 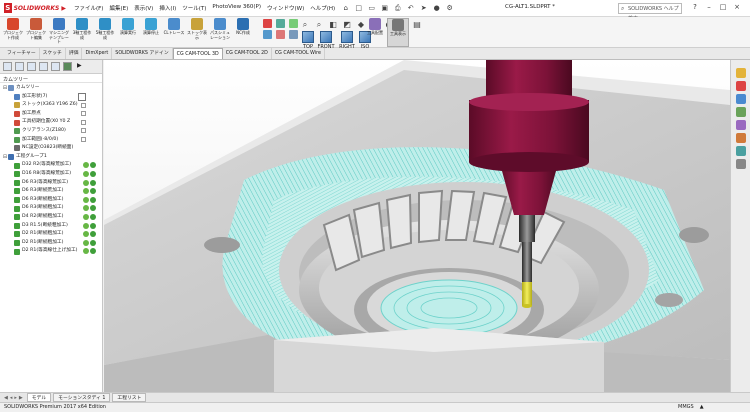 What do you see at coordinates (298, 53) in the screenshot?
I see `tab-cg-cam-tool-wire: CG CAM-TOOL Wire` at bounding box center [298, 53].